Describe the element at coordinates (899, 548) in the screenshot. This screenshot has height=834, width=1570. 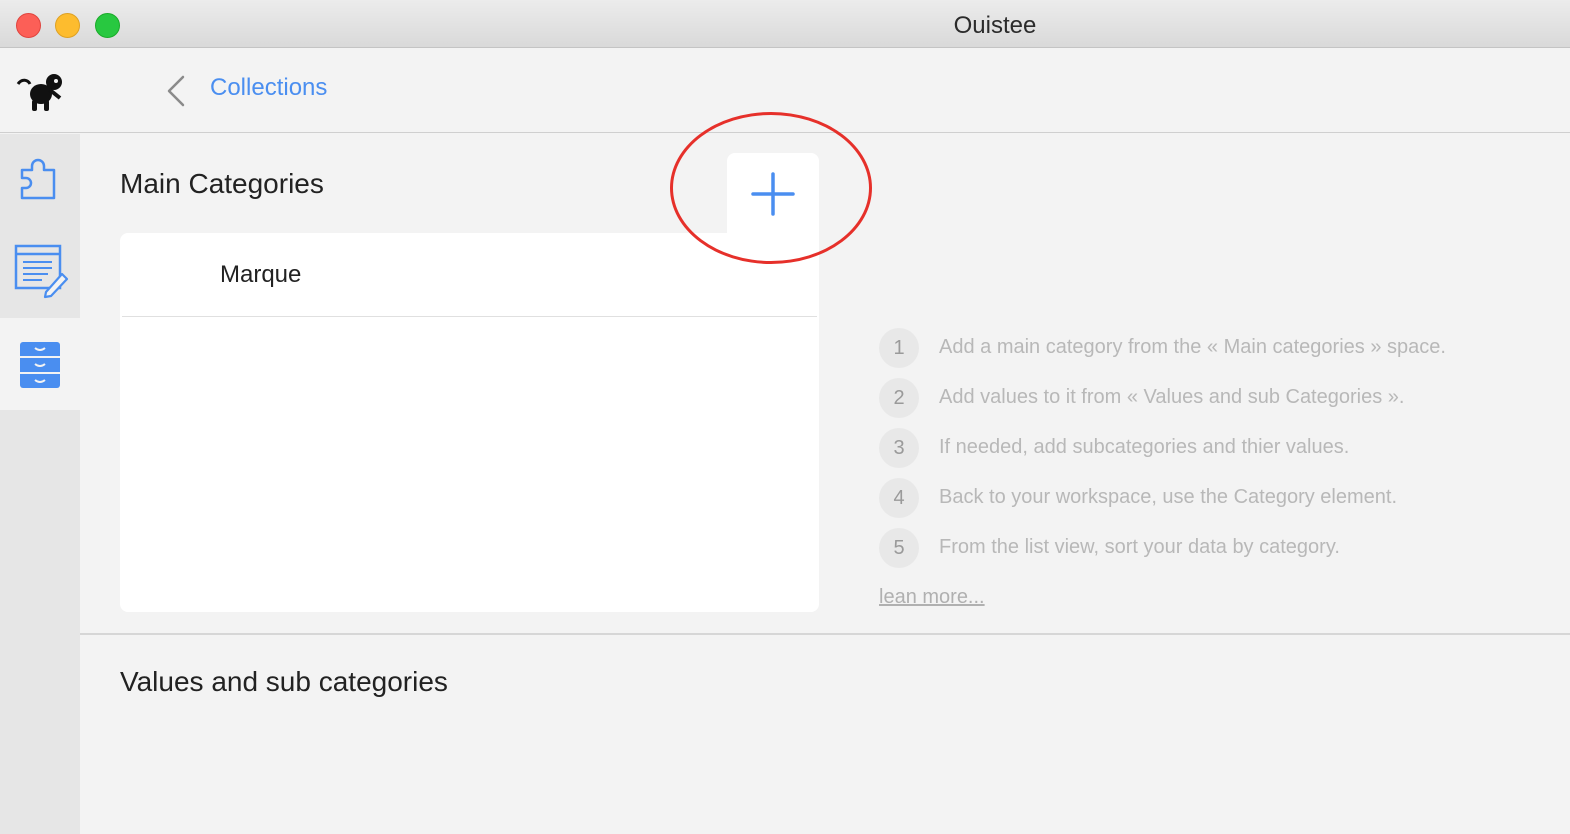
I see `step-number: 5` at that location.